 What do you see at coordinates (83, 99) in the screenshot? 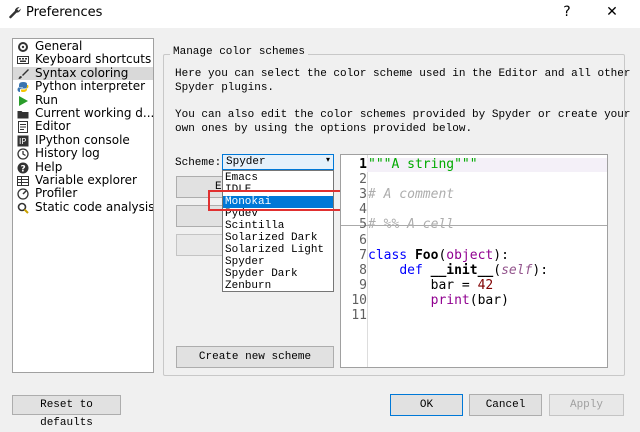
I see `sidebar-item: Run` at bounding box center [83, 99].